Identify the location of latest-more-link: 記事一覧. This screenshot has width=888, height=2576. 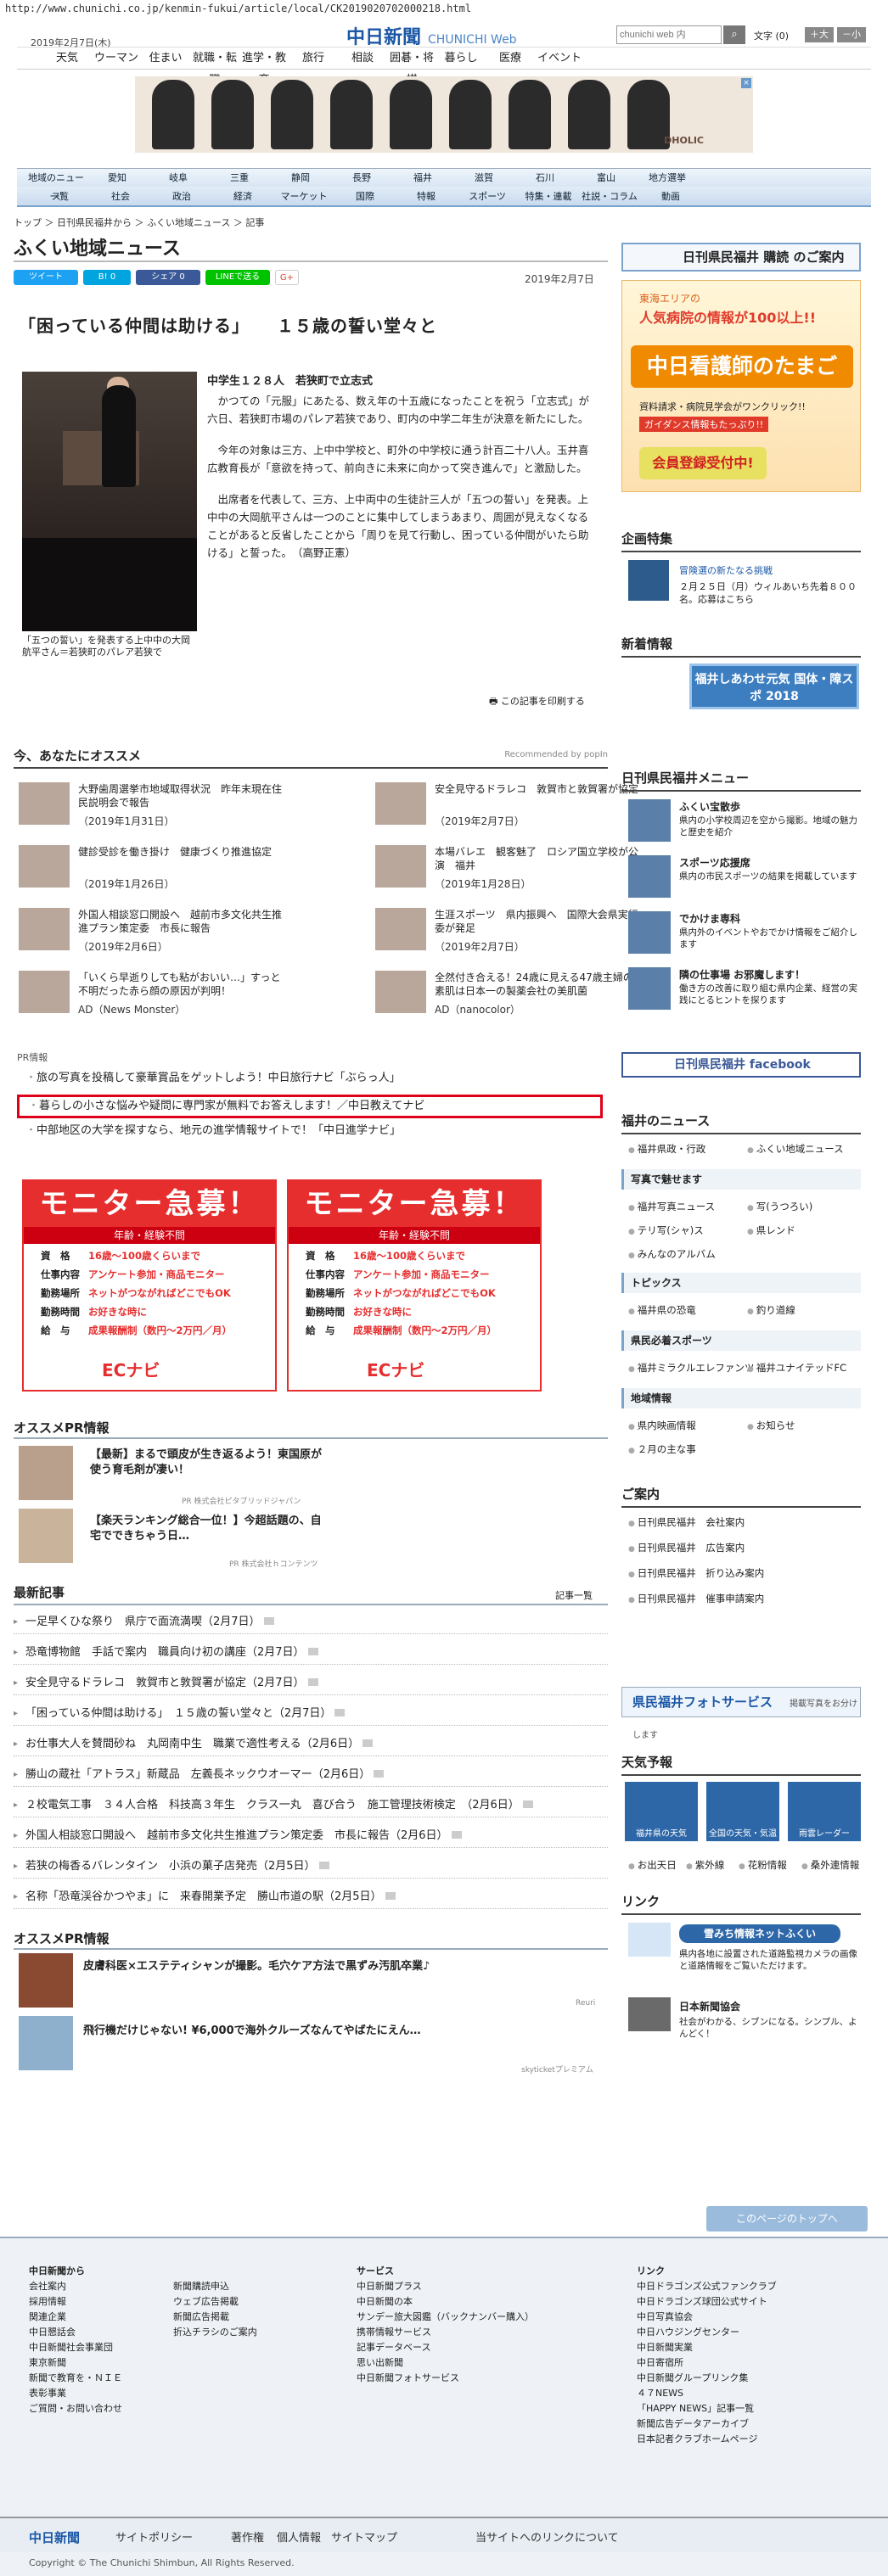
(574, 1595).